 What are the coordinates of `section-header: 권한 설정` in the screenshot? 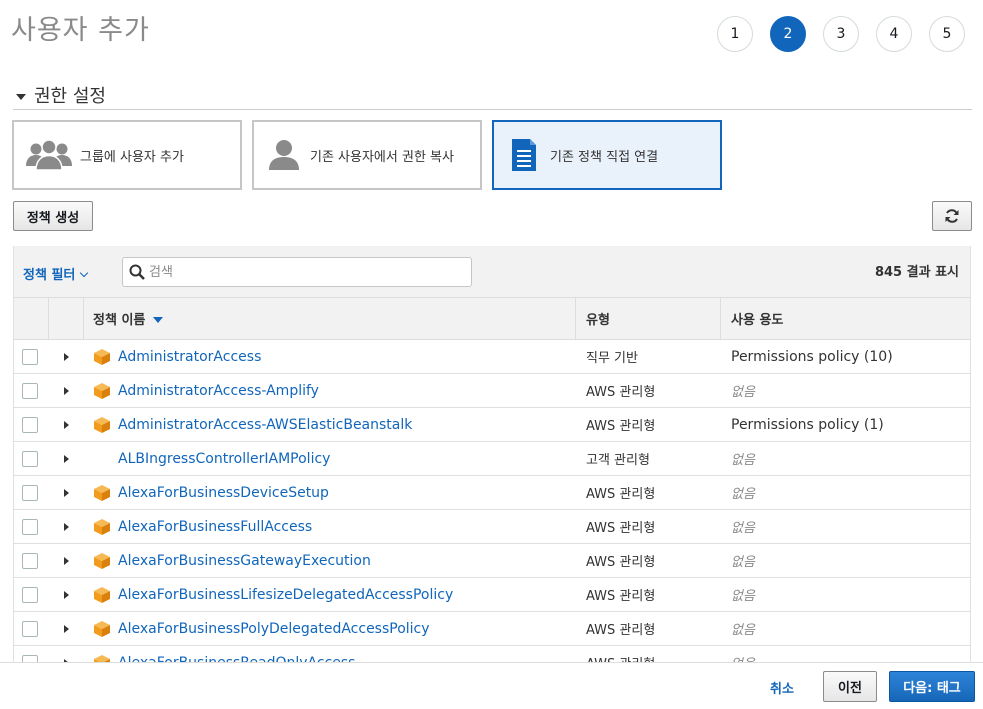 It's located at (492, 95).